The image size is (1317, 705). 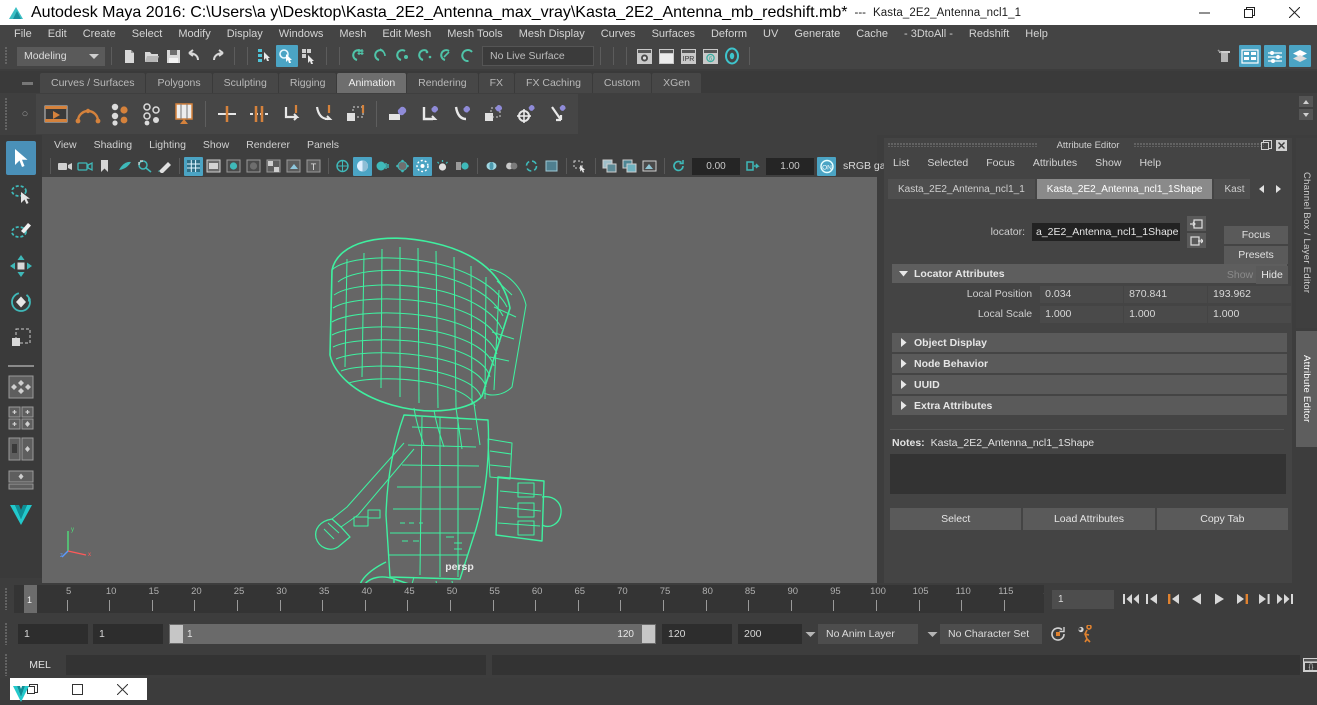 What do you see at coordinates (1082, 294) in the screenshot?
I see `local-position-x: 0.034` at bounding box center [1082, 294].